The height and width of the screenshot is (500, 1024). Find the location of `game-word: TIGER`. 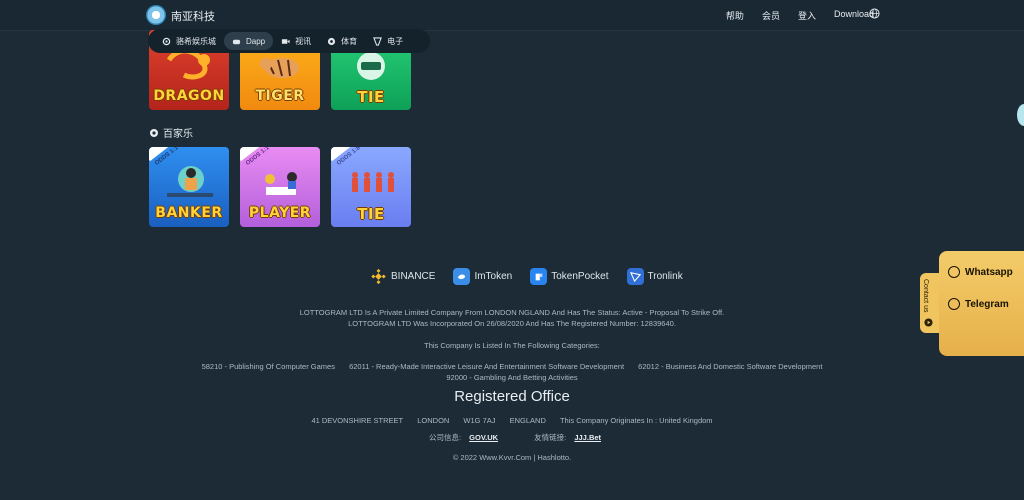

game-word: TIGER is located at coordinates (280, 96).